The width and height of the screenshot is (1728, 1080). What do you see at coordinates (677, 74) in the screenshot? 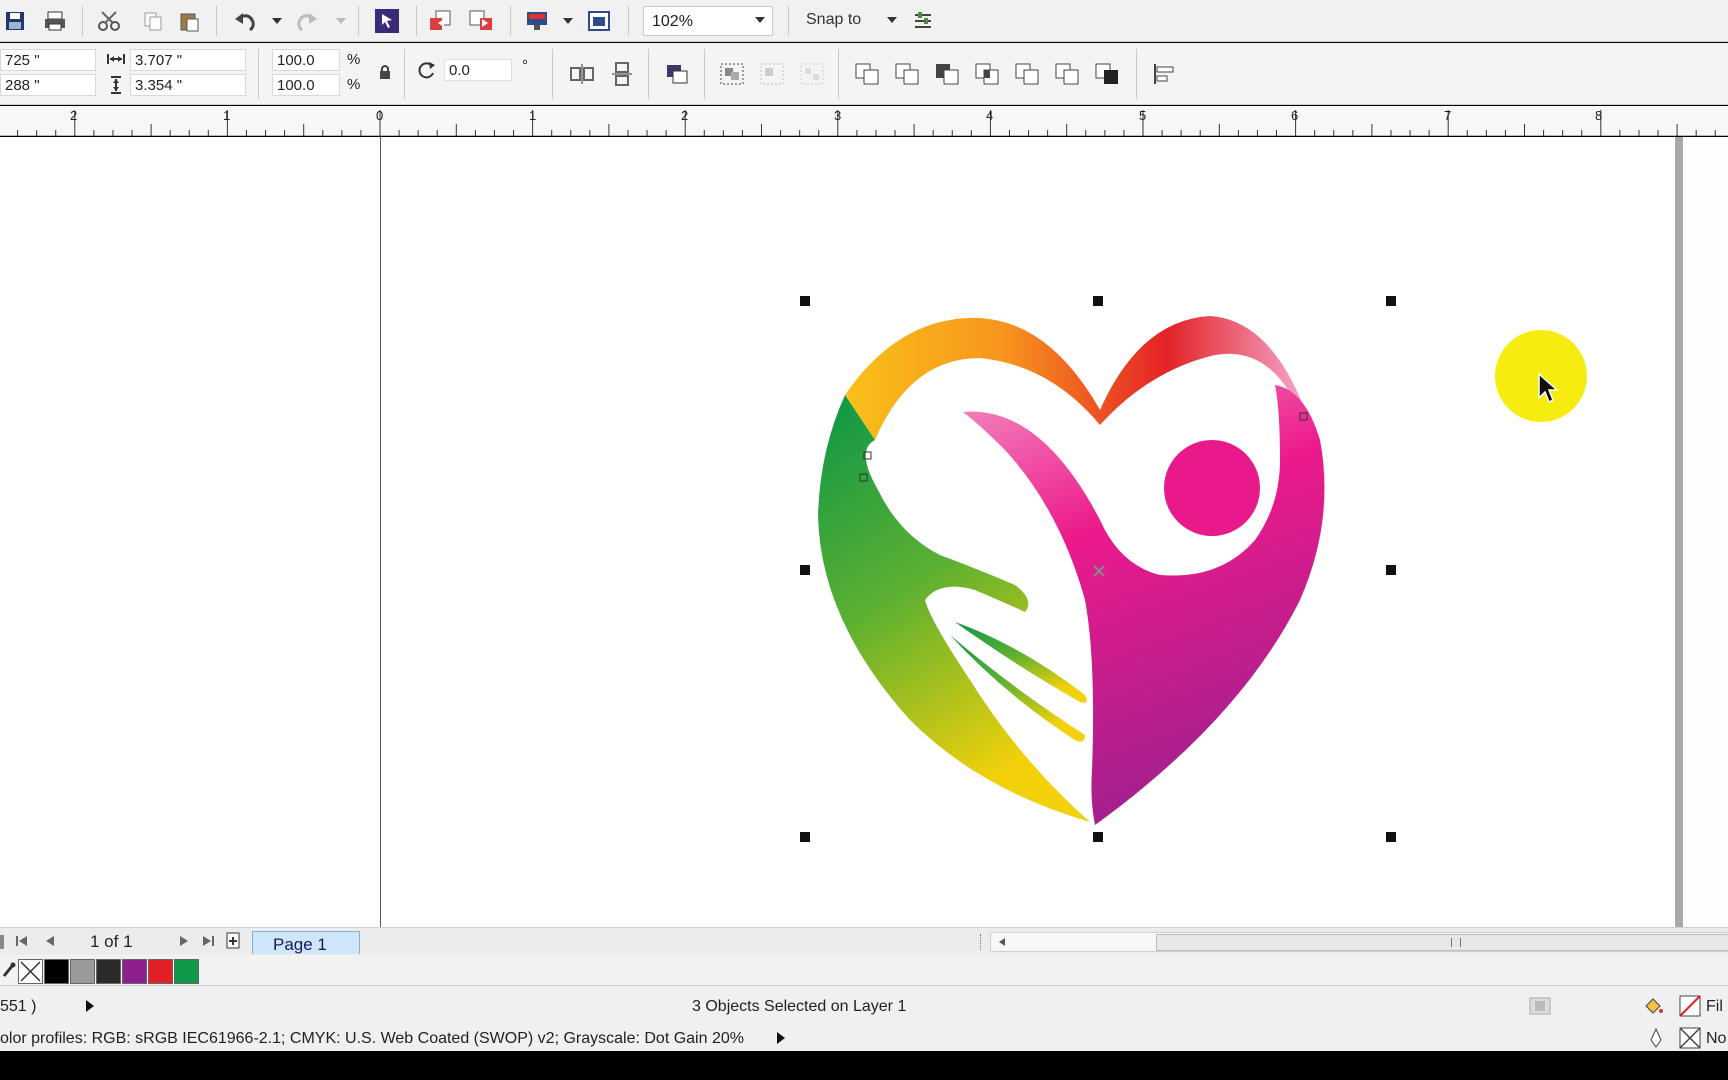
I see `order-icon` at bounding box center [677, 74].